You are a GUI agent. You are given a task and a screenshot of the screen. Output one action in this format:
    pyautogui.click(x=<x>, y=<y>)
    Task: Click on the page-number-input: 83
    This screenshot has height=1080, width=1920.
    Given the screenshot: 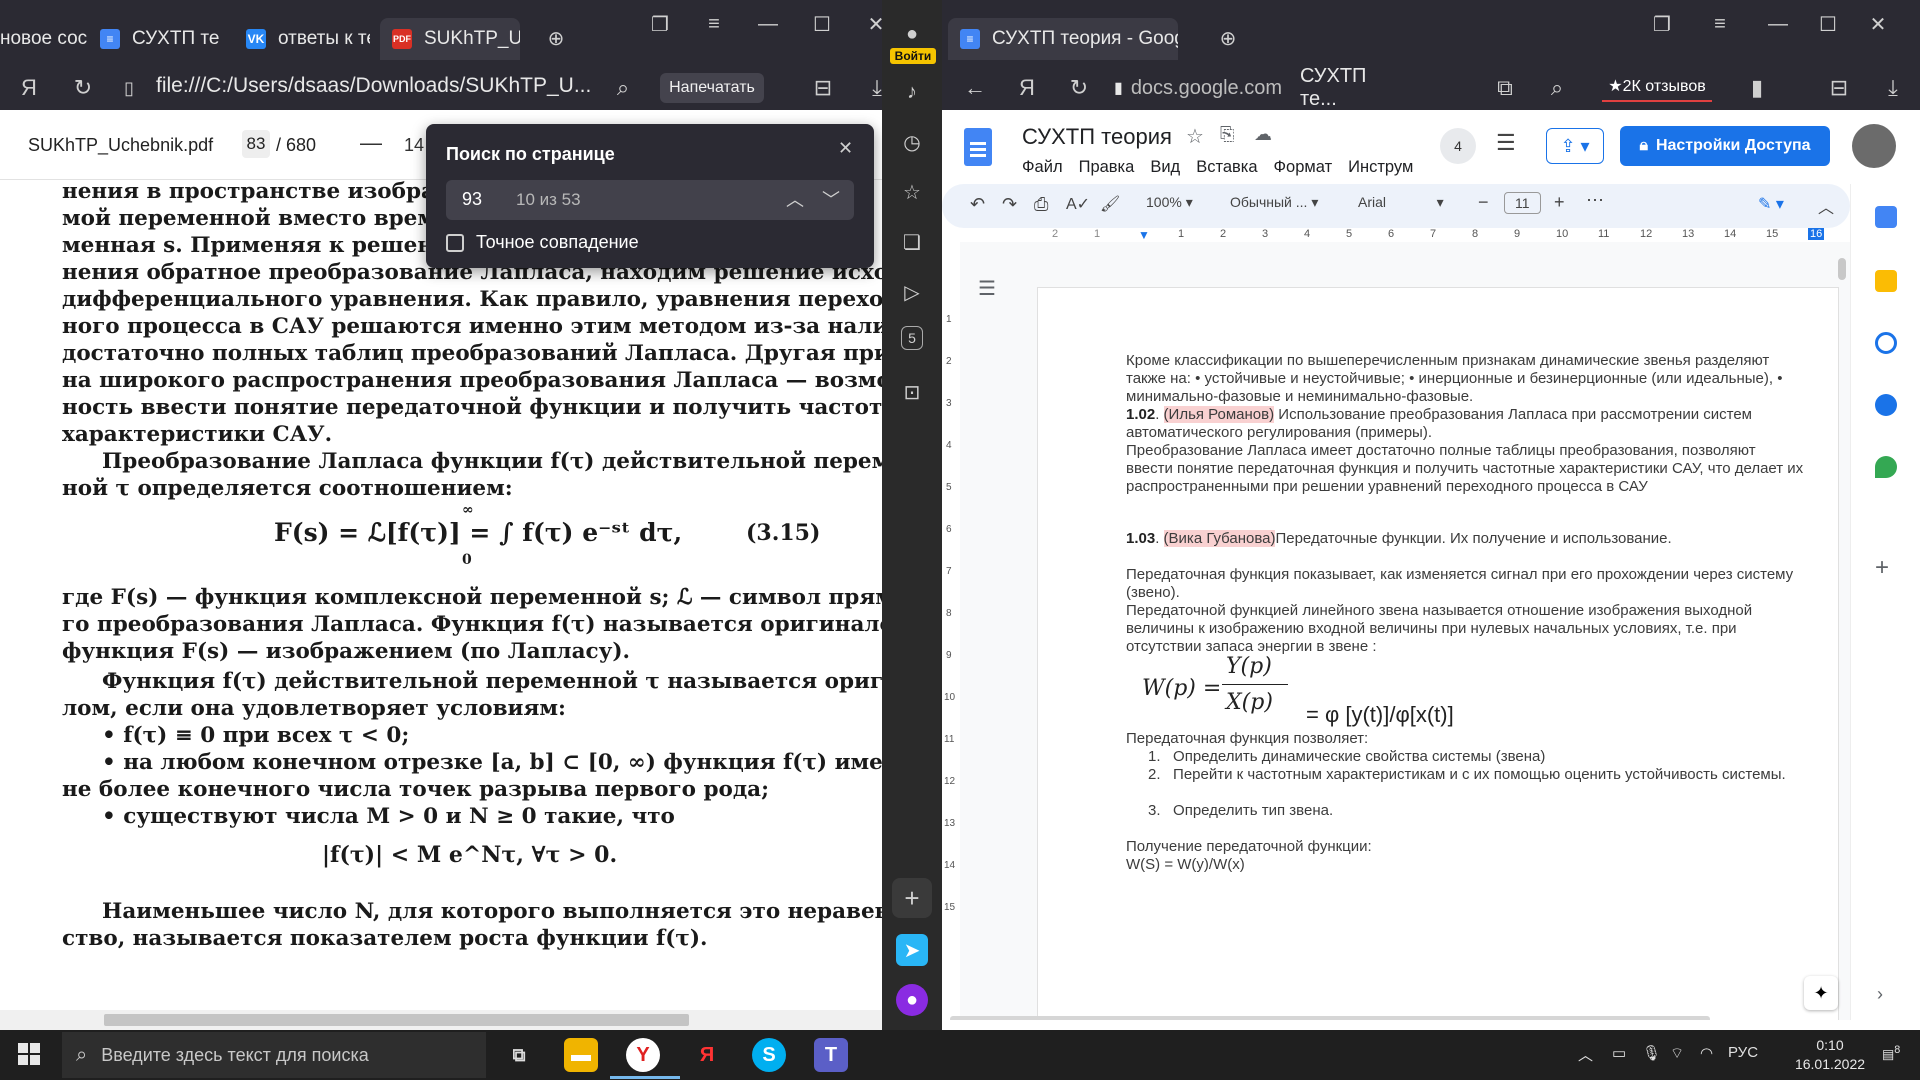 What is the action you would take?
    pyautogui.click(x=256, y=144)
    